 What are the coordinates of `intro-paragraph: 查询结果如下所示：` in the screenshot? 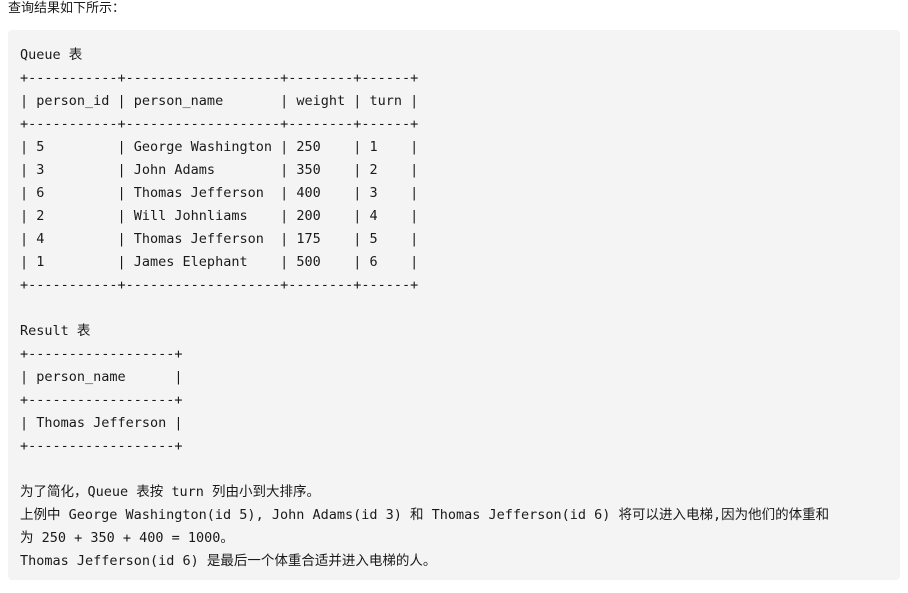 It's located at (67, 8).